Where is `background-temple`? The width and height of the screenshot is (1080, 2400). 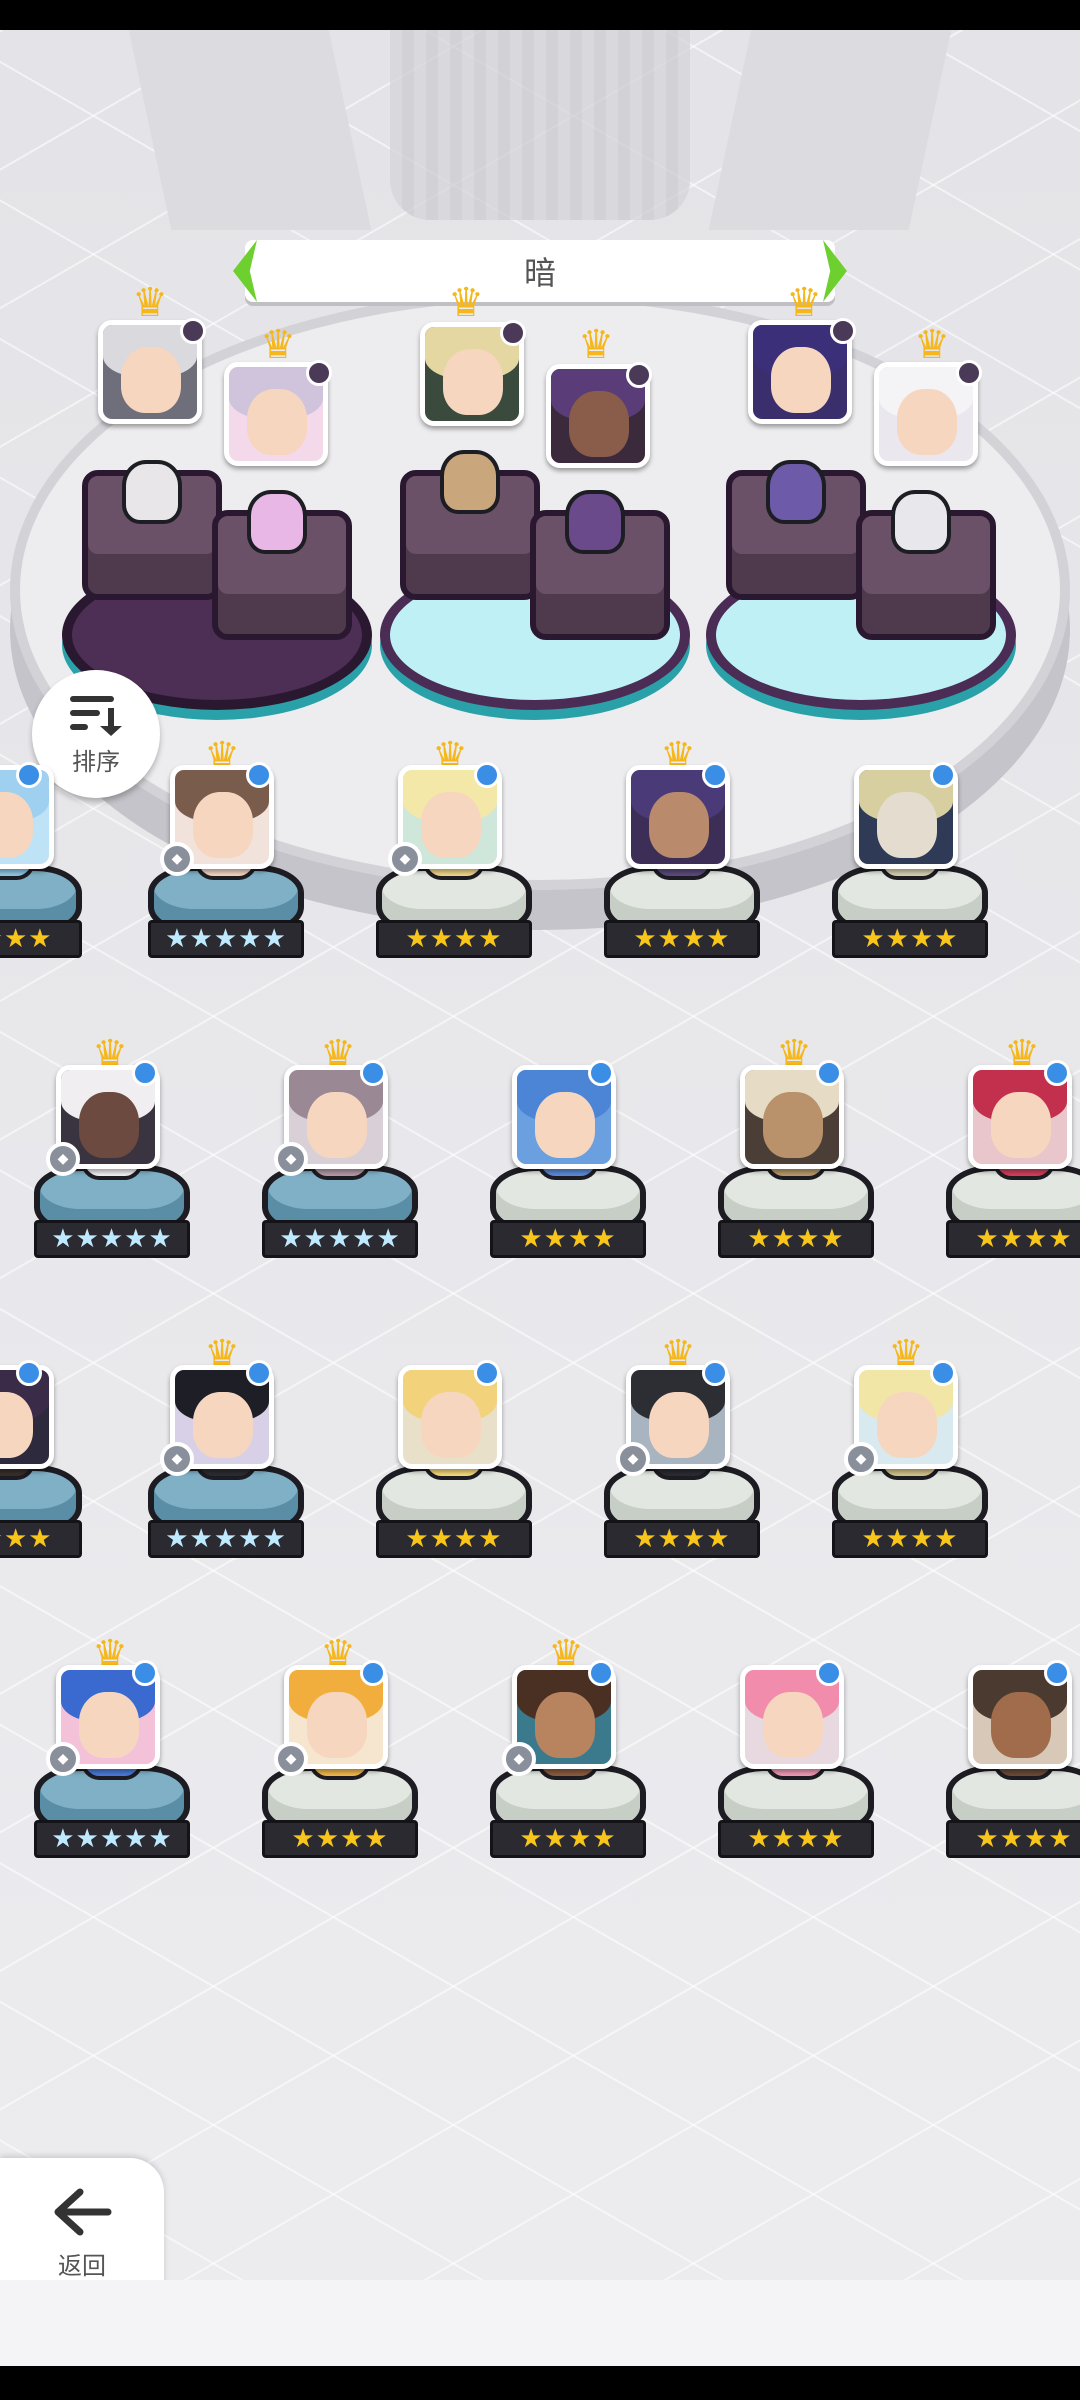 background-temple is located at coordinates (540, 125).